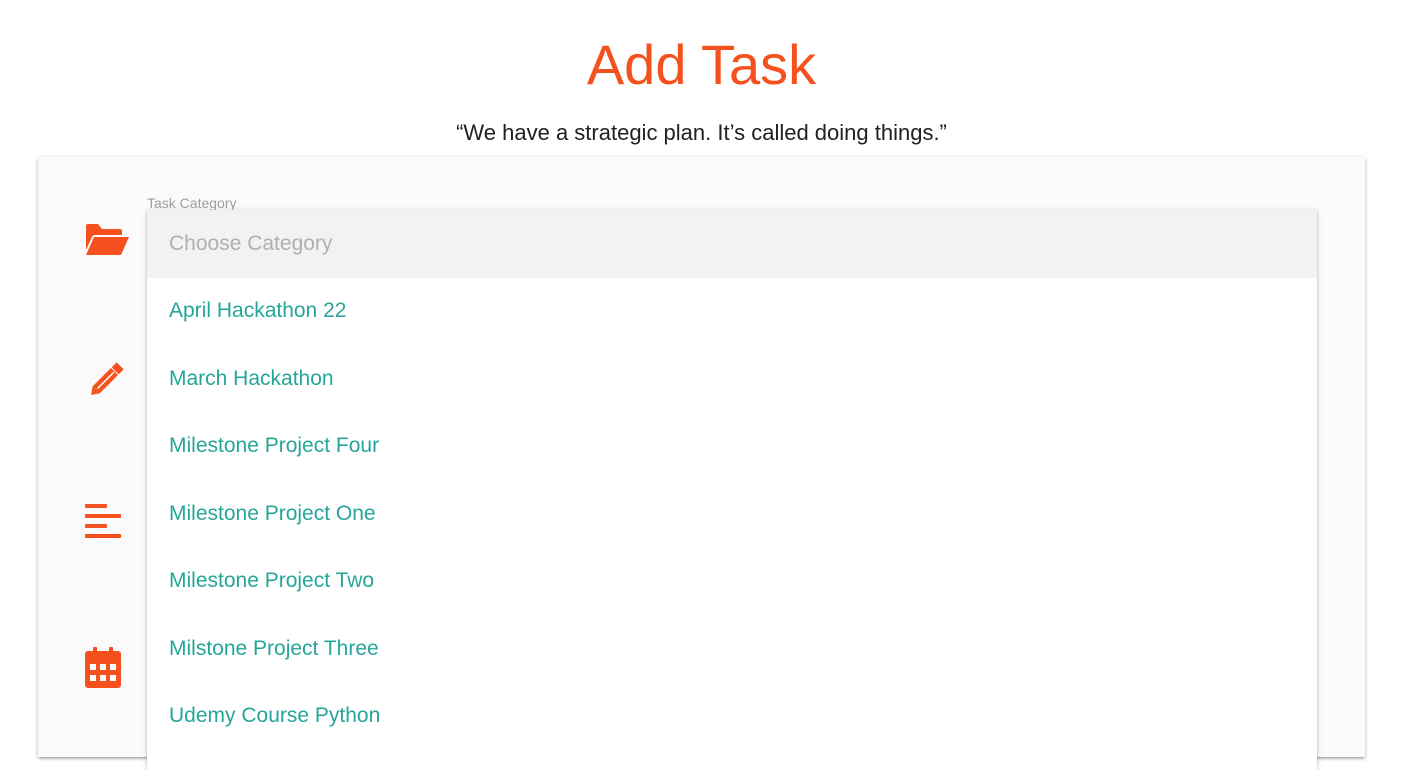 The height and width of the screenshot is (770, 1408). I want to click on folder-open-icon, so click(107, 242).